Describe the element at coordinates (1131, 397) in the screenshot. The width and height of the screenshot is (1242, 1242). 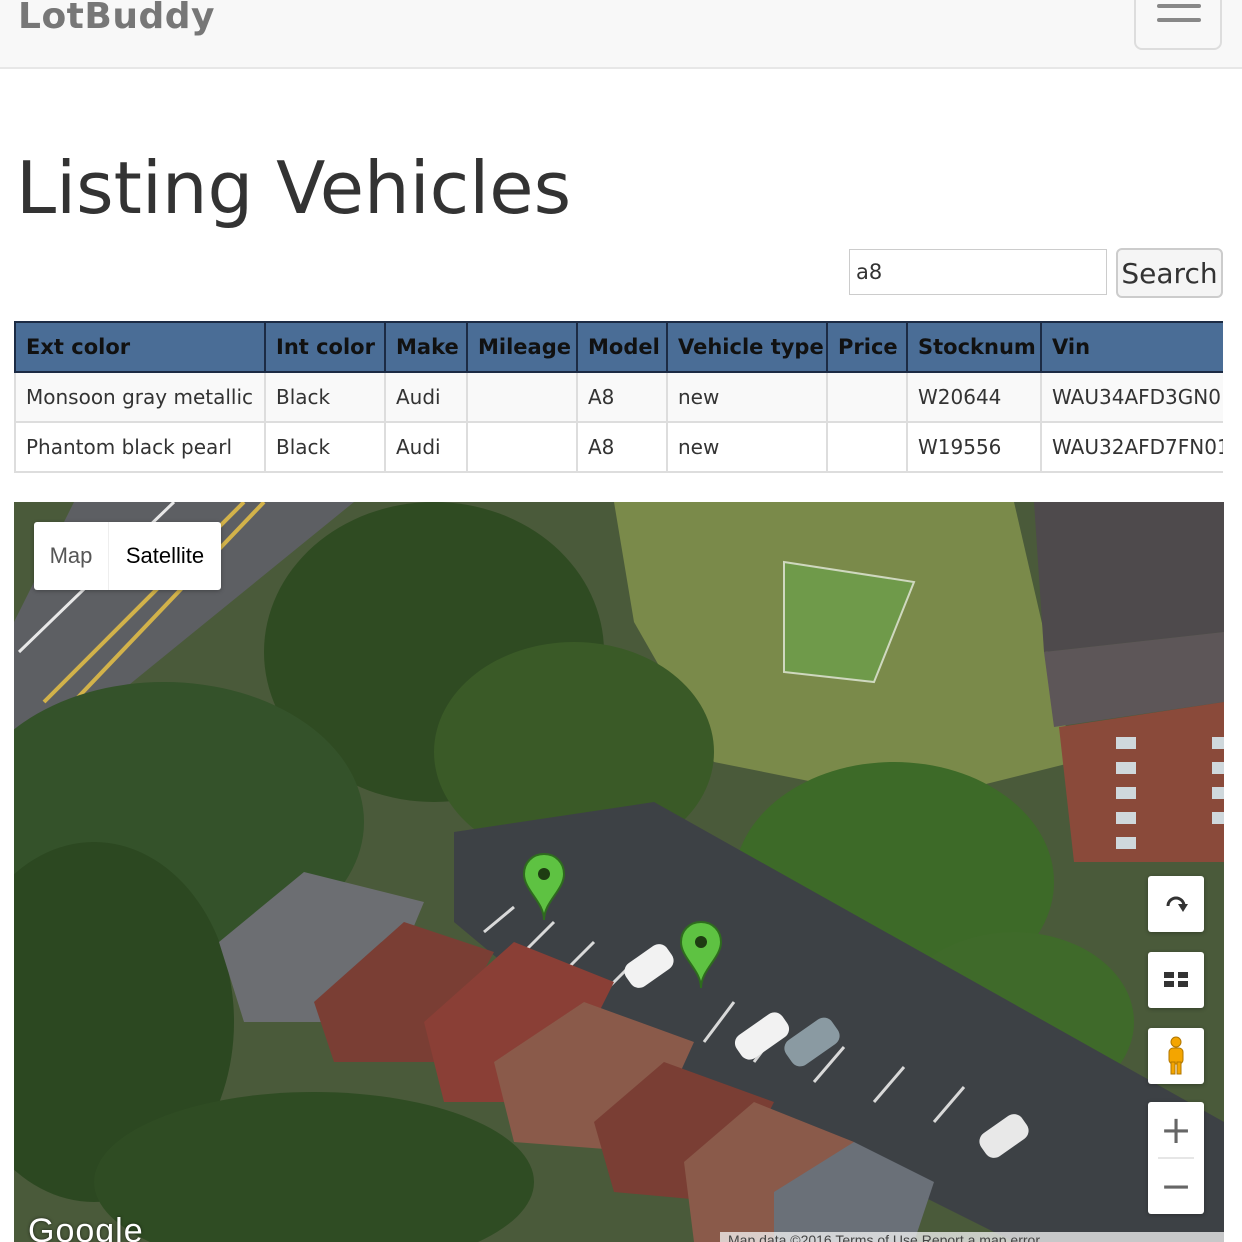
I see `cell-vin: WAU34AFD3GN0` at that location.